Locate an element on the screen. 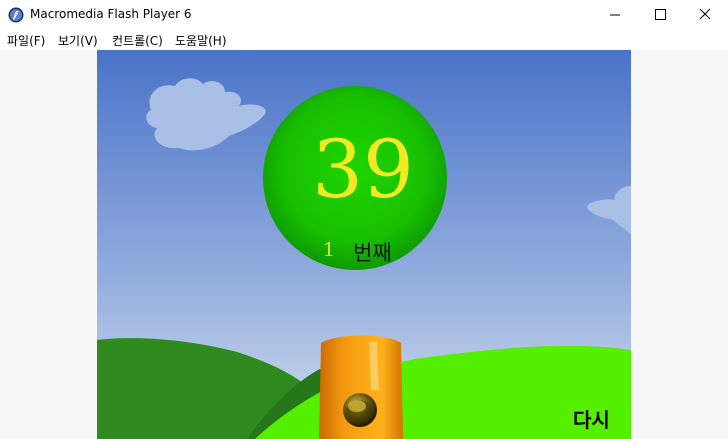 Image resolution: width=728 pixels, height=439 pixels. close-button is located at coordinates (705, 15).